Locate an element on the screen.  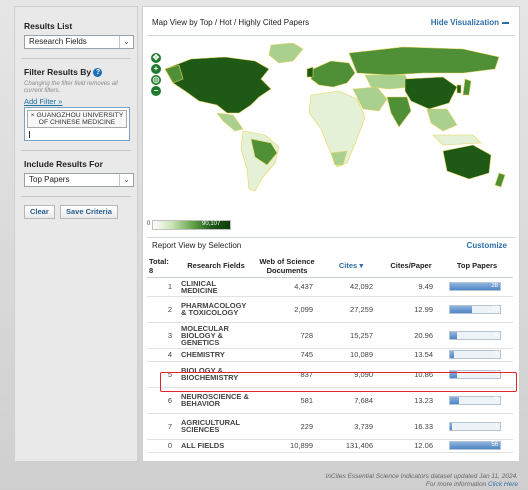
filter-title: Filter Results By ? is located at coordinates (76, 72).